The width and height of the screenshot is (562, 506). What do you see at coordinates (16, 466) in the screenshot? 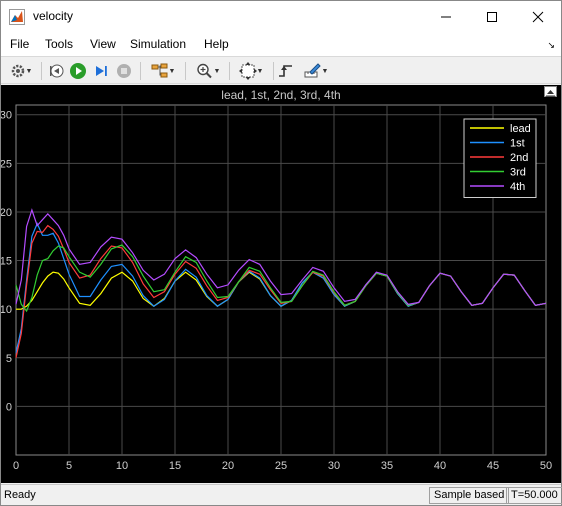
I see `x-tick-label: 0` at bounding box center [16, 466].